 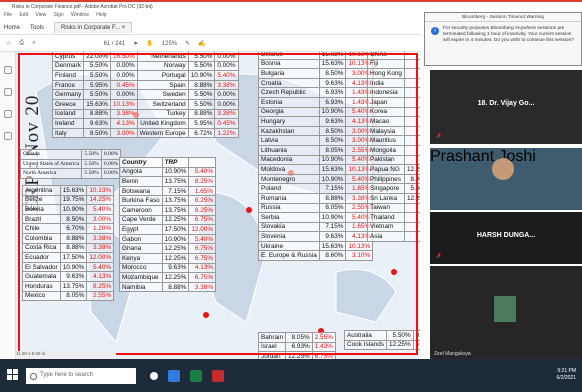 I want to click on system-tray-clock: 9:21 PM 6/2/2021, so click(x=566, y=375).